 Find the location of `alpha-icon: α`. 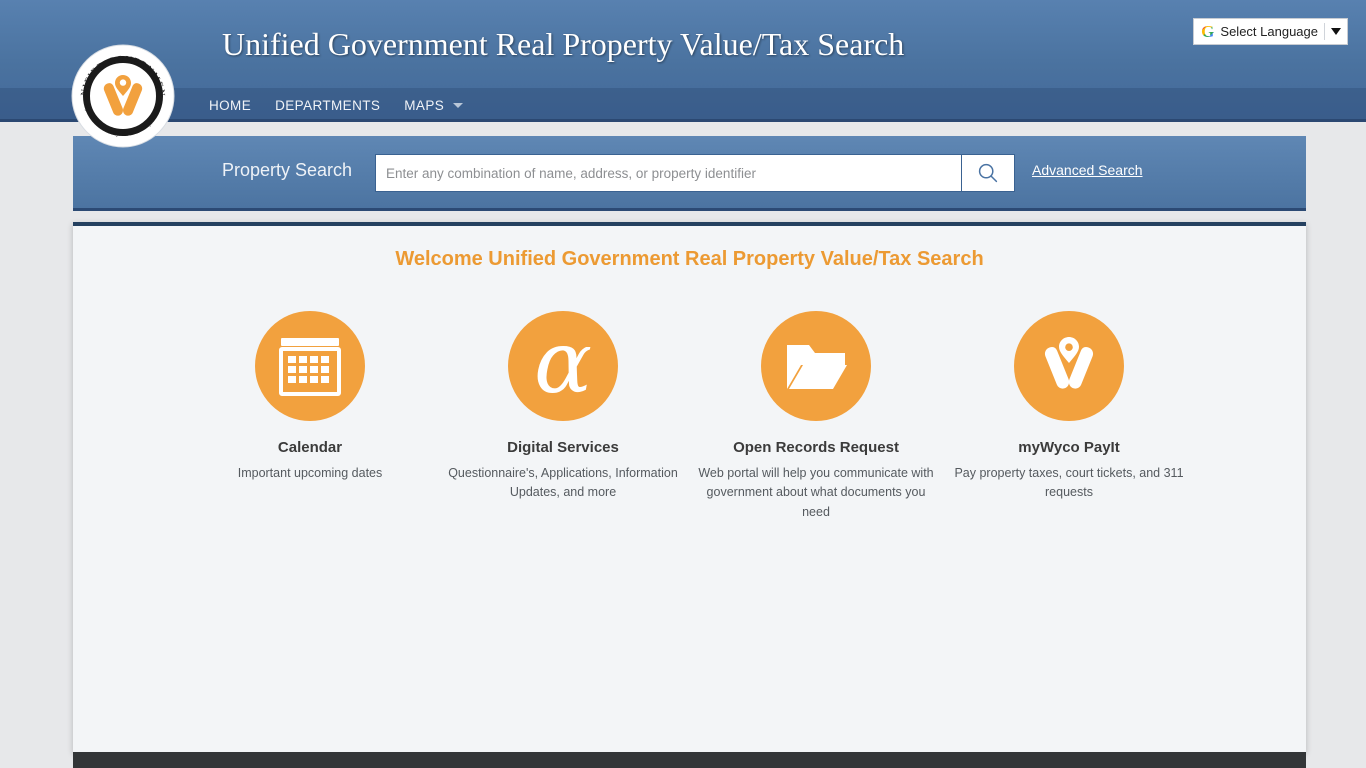

alpha-icon: α is located at coordinates (563, 362).